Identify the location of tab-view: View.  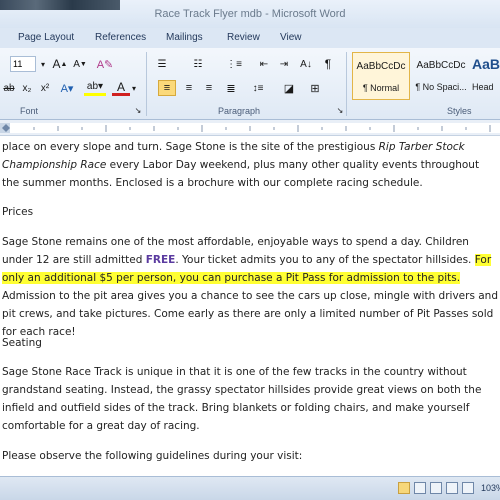
(291, 37).